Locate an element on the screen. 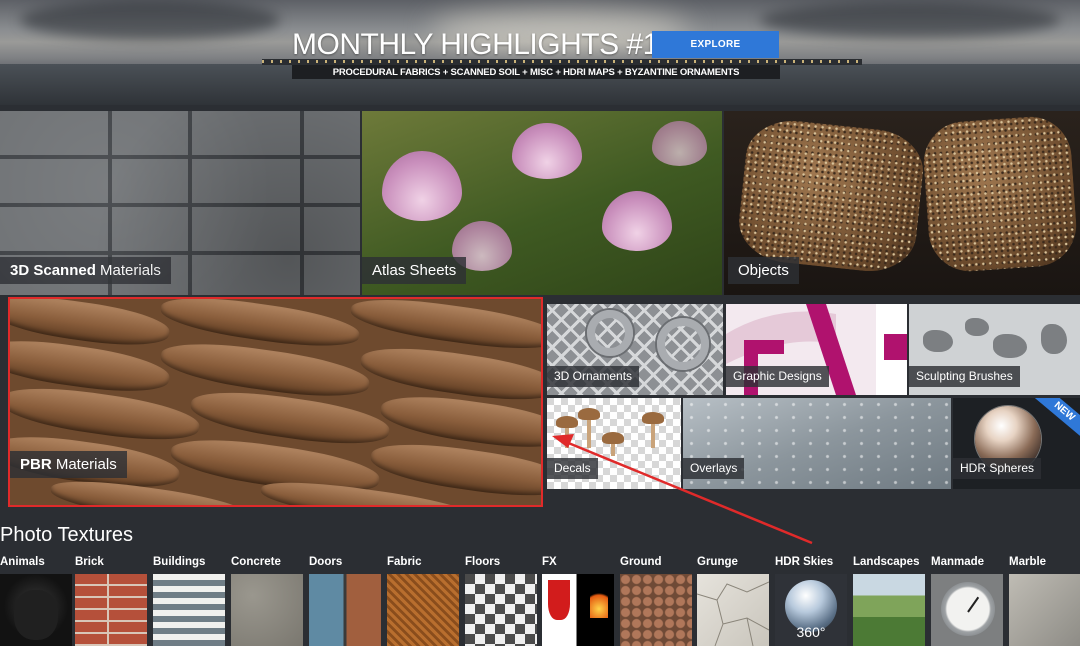  tile-decals: Decals is located at coordinates (614, 443).